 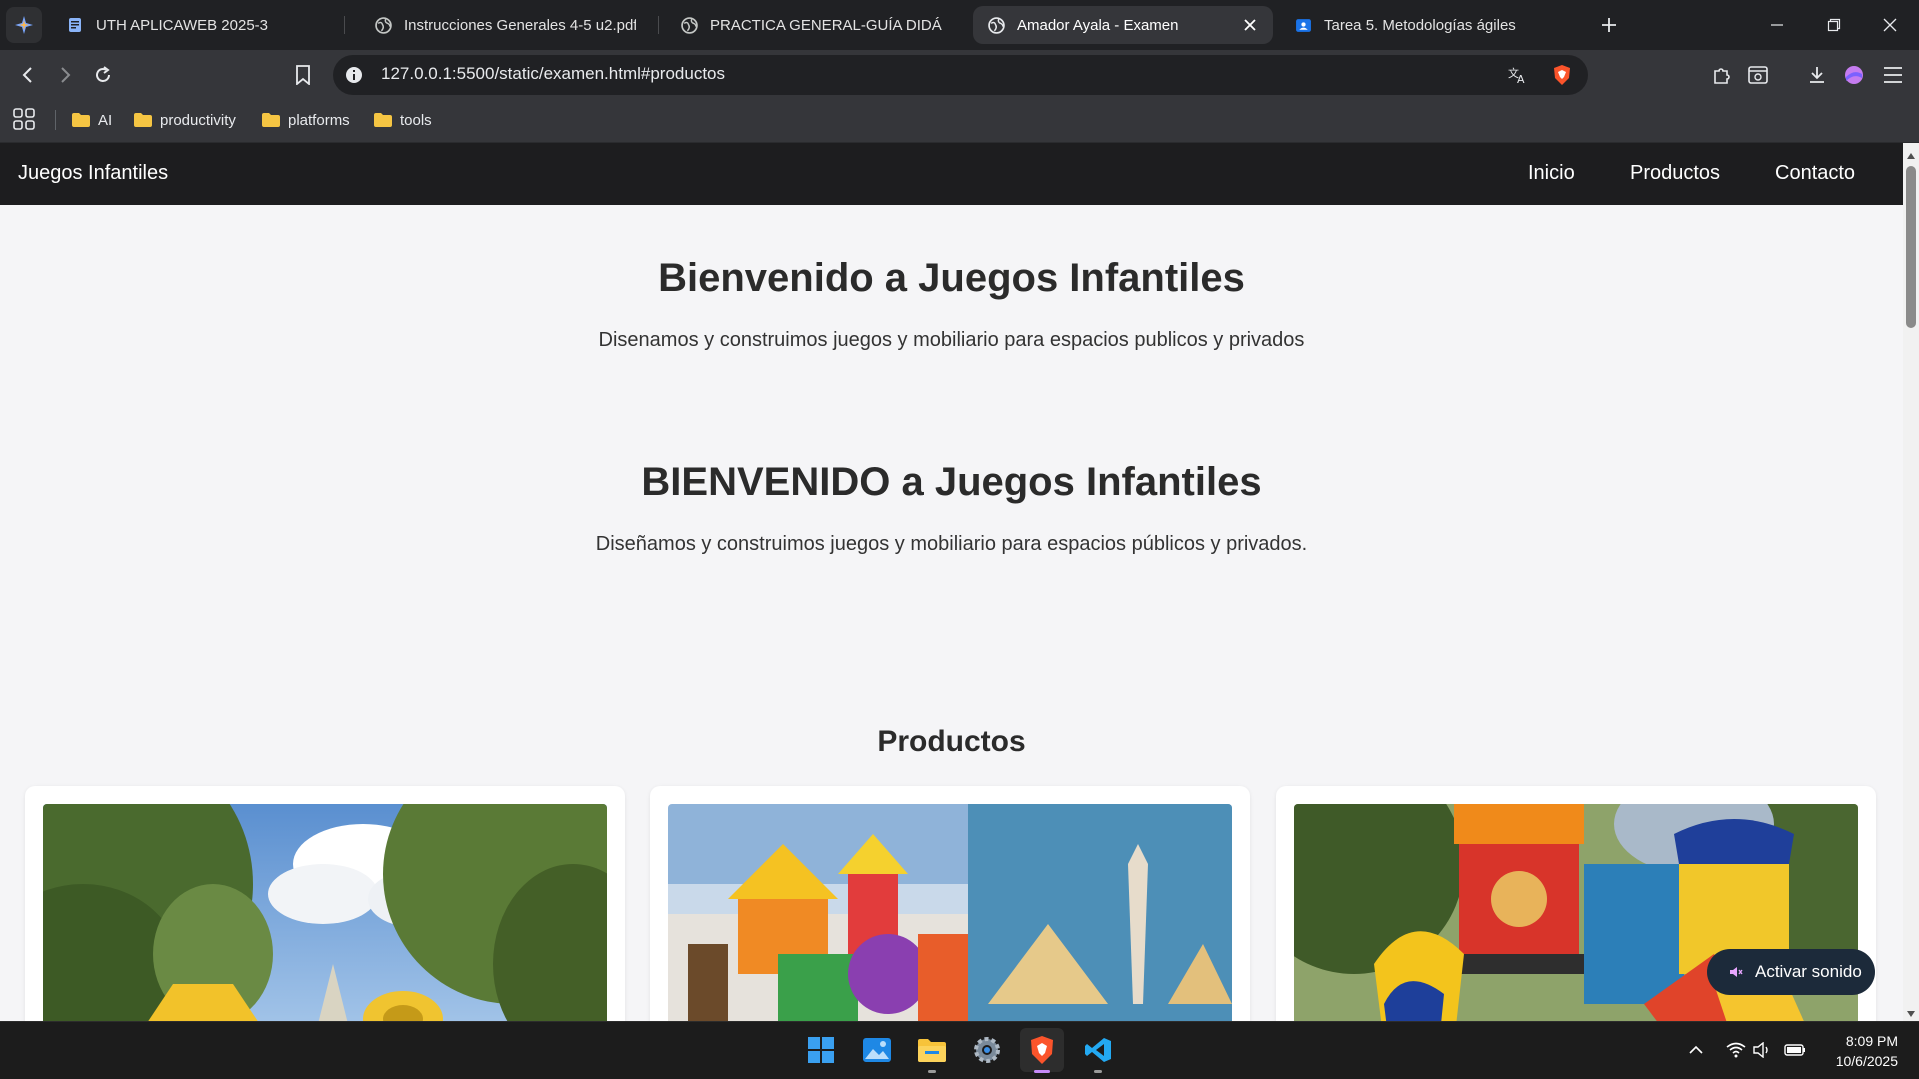 I want to click on photos-app-button, so click(x=877, y=1050).